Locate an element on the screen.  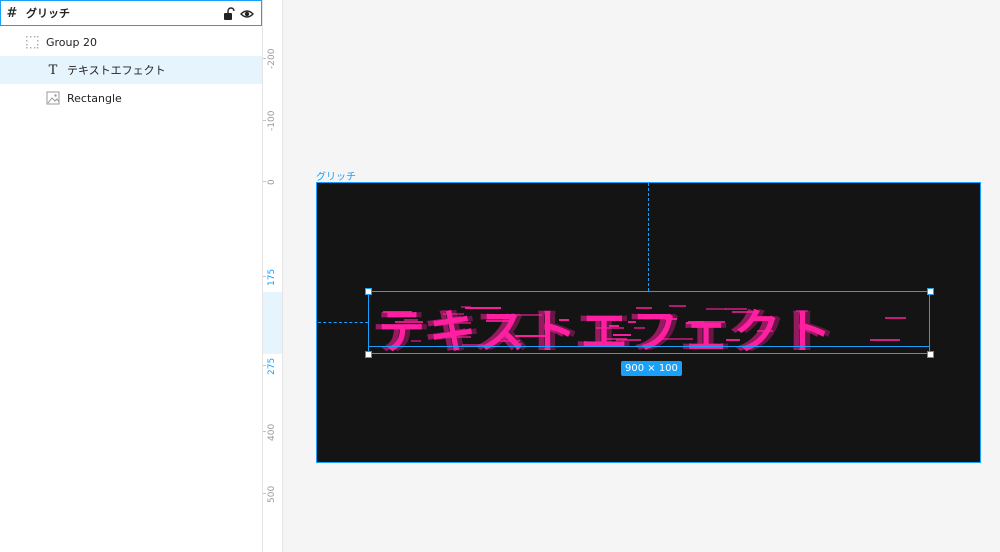
dimensions-badge: 900 × 100 is located at coordinates (651, 368).